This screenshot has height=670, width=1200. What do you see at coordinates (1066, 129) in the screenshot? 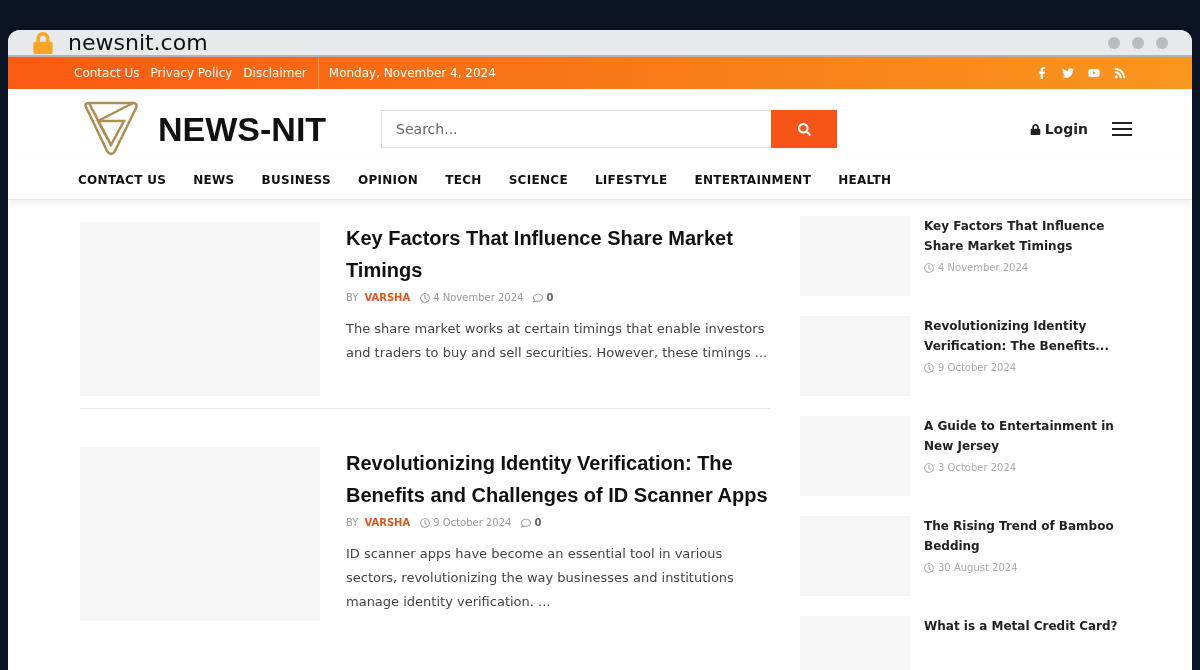
I see `login-link: Login` at bounding box center [1066, 129].